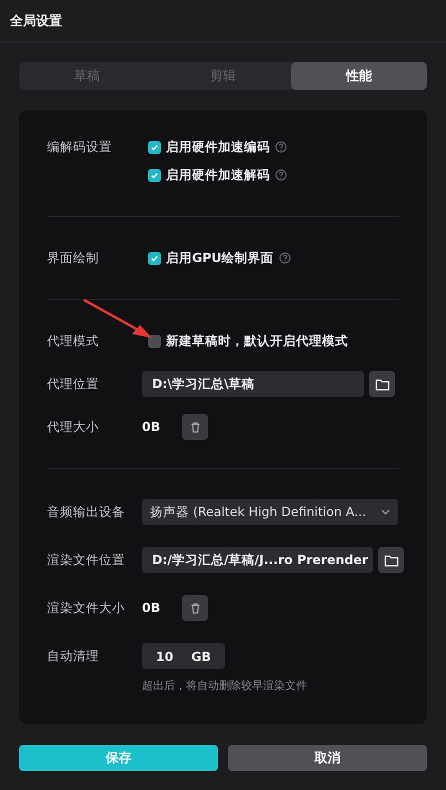 This screenshot has width=446, height=790. What do you see at coordinates (36, 21) in the screenshot?
I see `window-title: 全局设置` at bounding box center [36, 21].